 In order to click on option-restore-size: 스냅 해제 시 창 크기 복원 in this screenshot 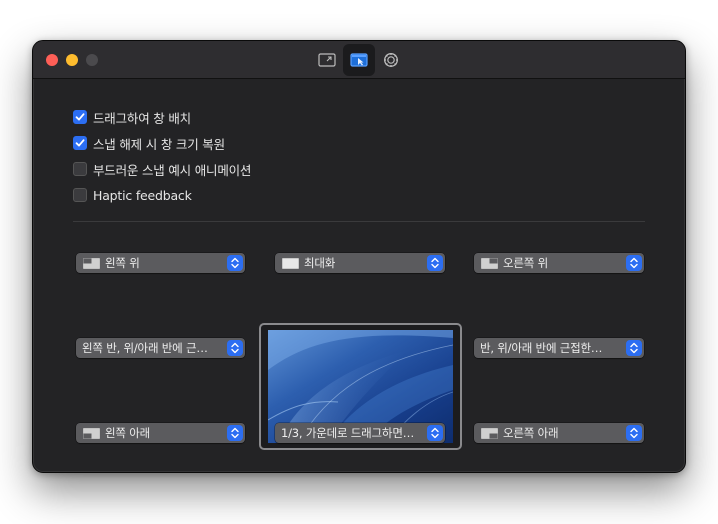, I will do `click(149, 143)`.